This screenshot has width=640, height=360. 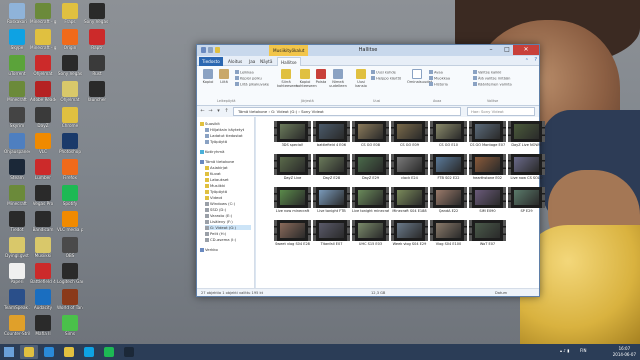 I want to click on tab-manage: Hallitse, so click(x=289, y=61).